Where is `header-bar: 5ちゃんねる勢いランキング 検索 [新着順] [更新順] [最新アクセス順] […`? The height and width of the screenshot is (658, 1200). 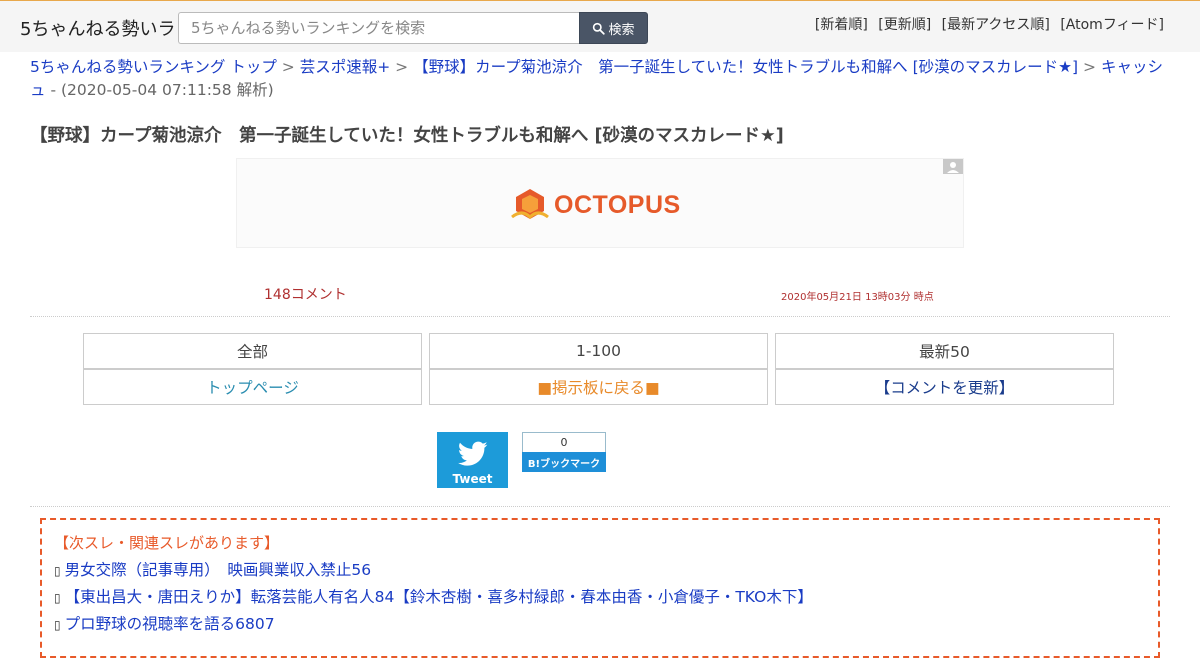 header-bar: 5ちゃんねる勢いランキング 検索 [新着順] [更新順] [最新アクセス順] [… is located at coordinates (600, 26).